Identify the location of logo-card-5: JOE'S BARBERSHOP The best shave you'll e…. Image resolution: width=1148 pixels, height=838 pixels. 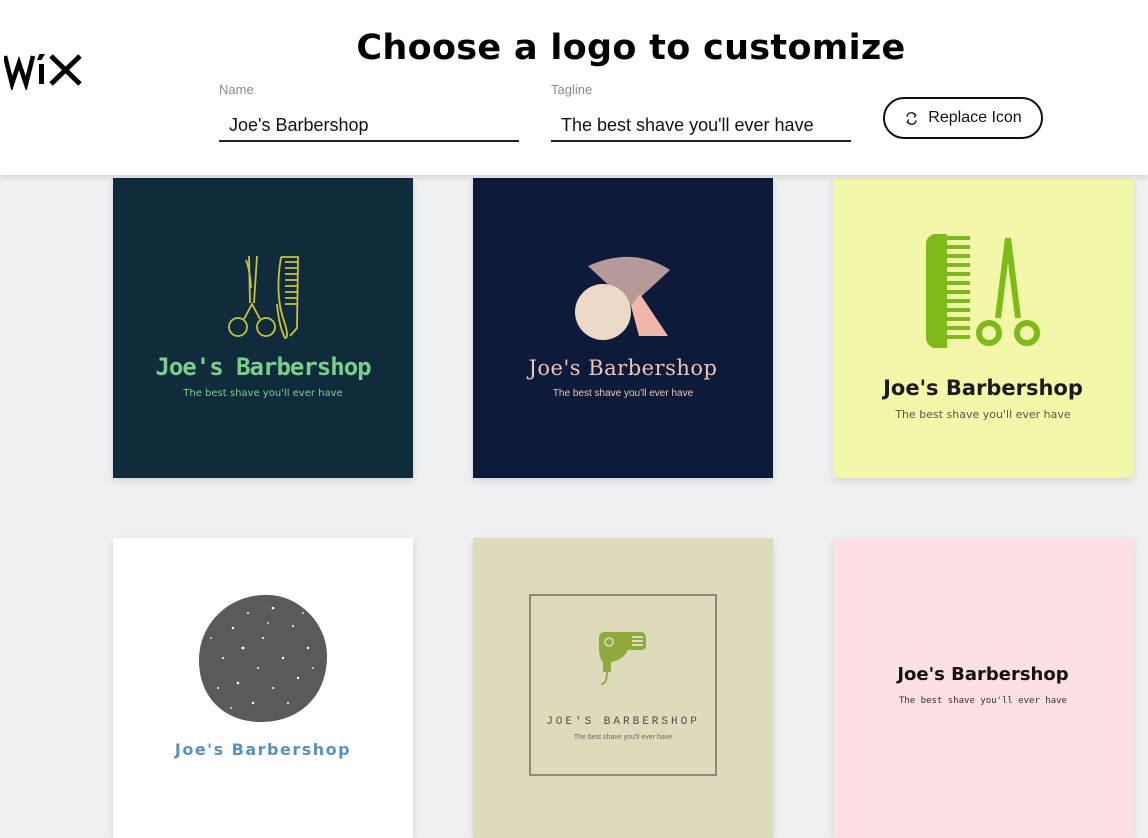
(623, 688).